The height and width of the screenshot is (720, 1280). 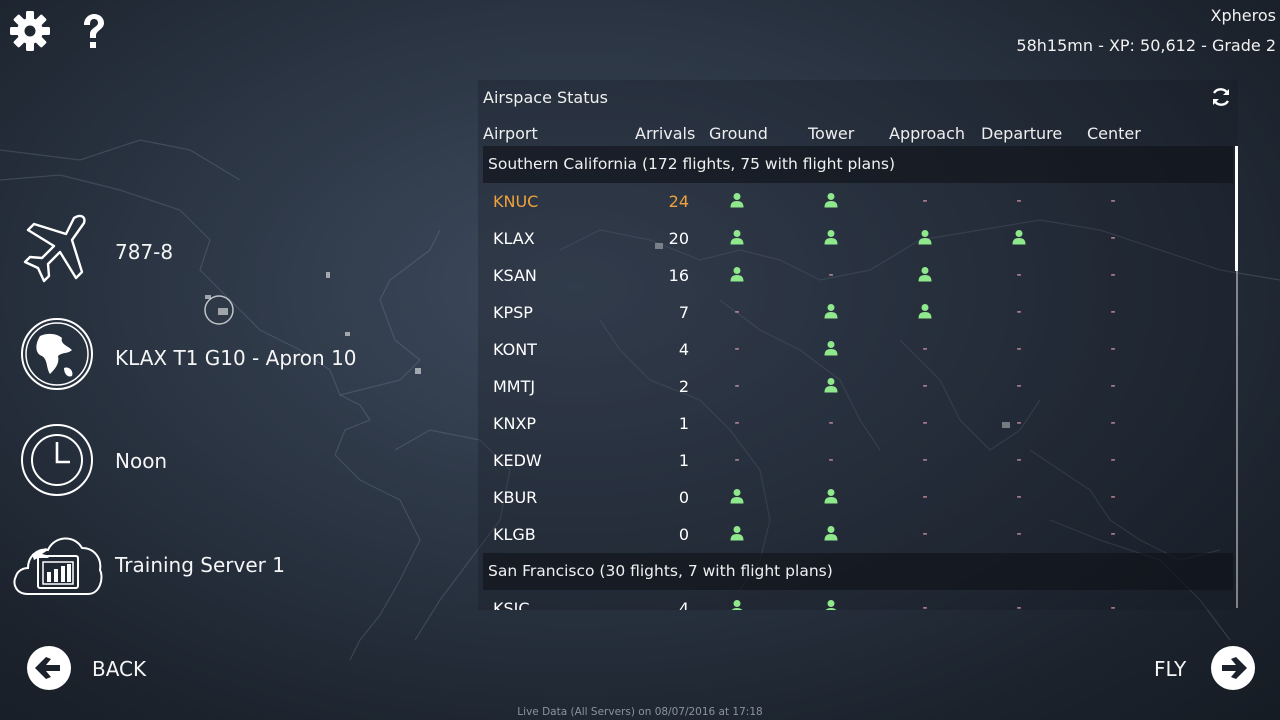 What do you see at coordinates (857, 600) in the screenshot?
I see `airport-row: KSJC 4 - - -` at bounding box center [857, 600].